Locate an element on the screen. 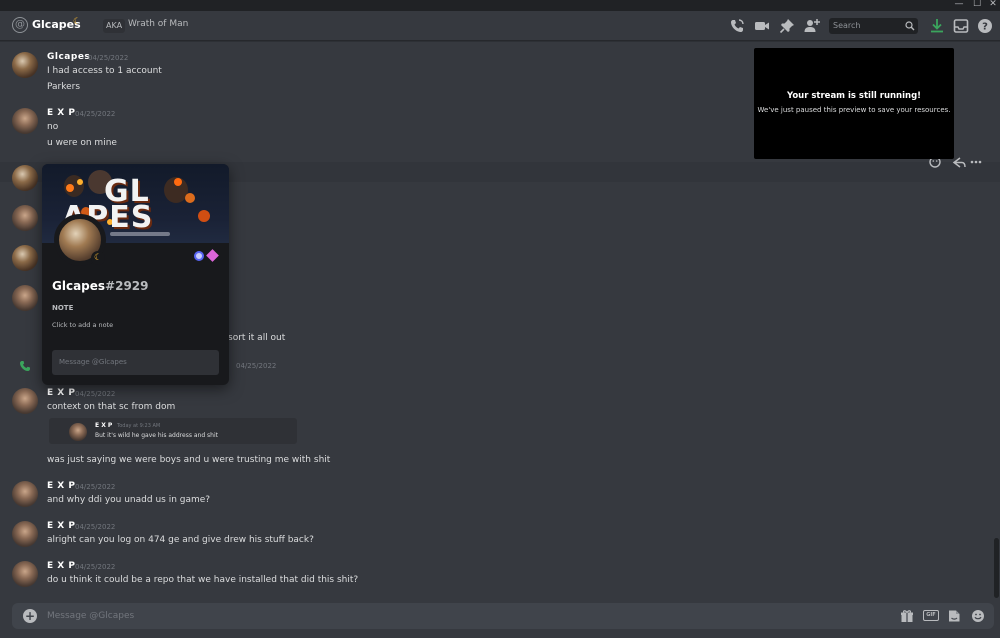 This screenshot has width=1000, height=638. call-timestamp: 04/25/2022 is located at coordinates (256, 366).